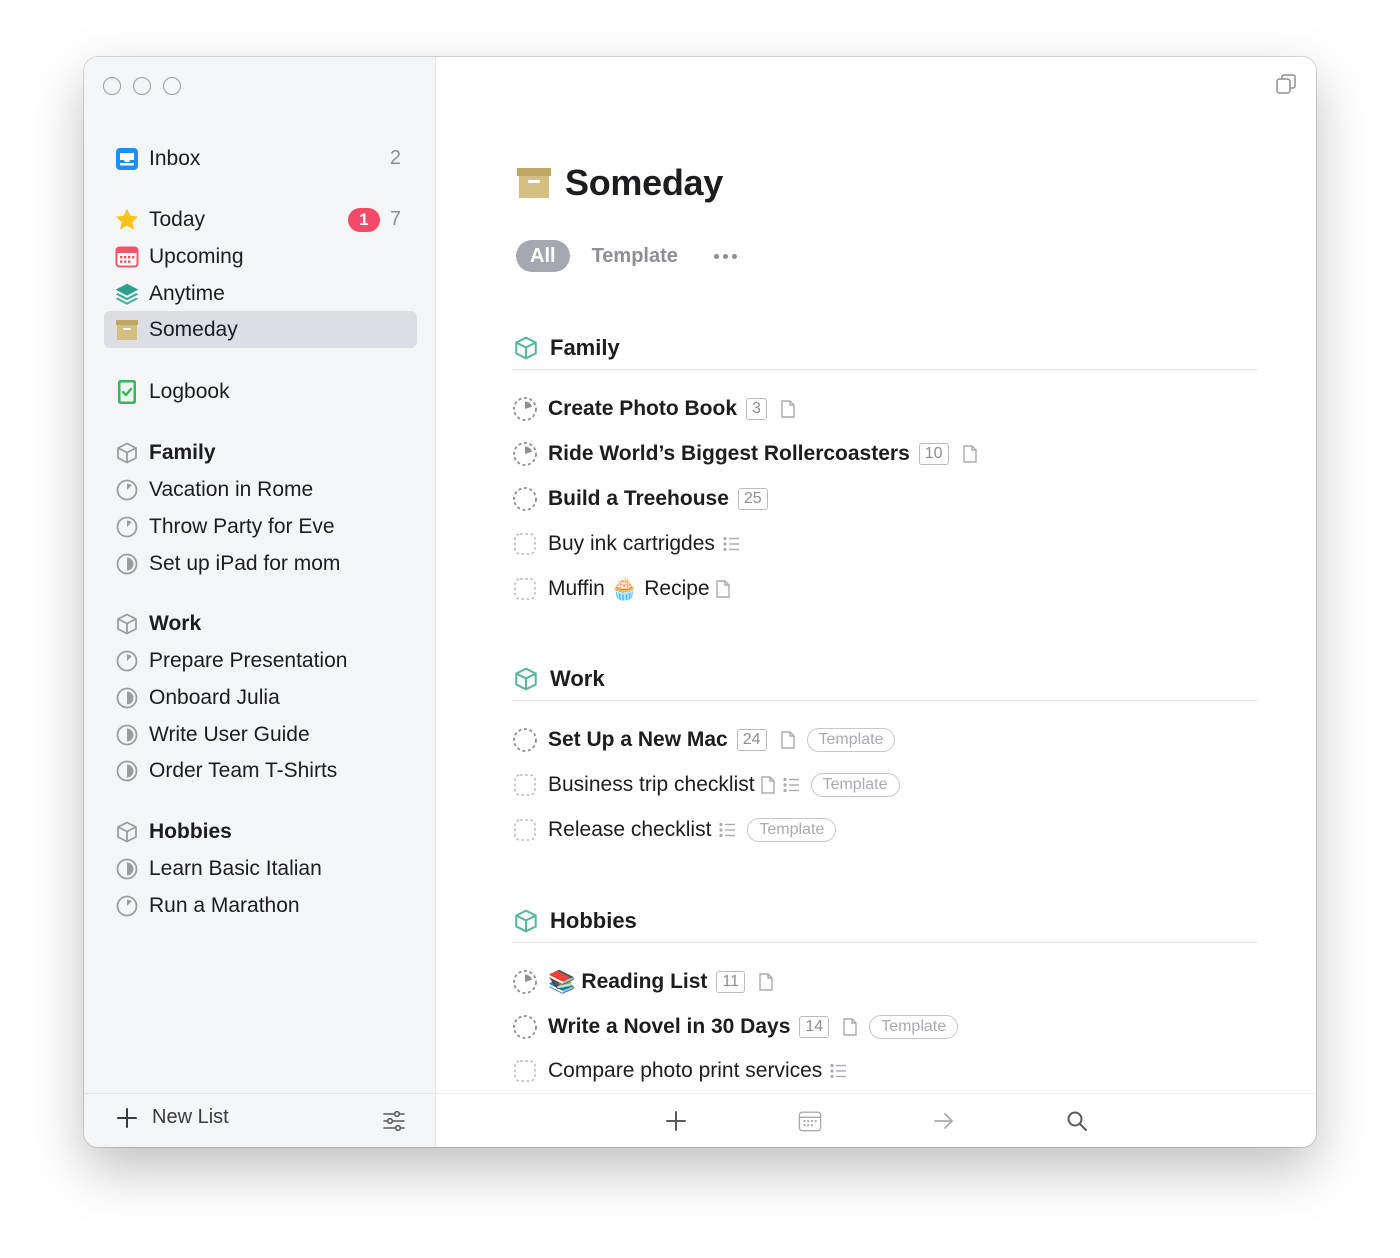 The image size is (1400, 1258). Describe the element at coordinates (175, 623) in the screenshot. I see `sidebar-item-label: Work` at that location.